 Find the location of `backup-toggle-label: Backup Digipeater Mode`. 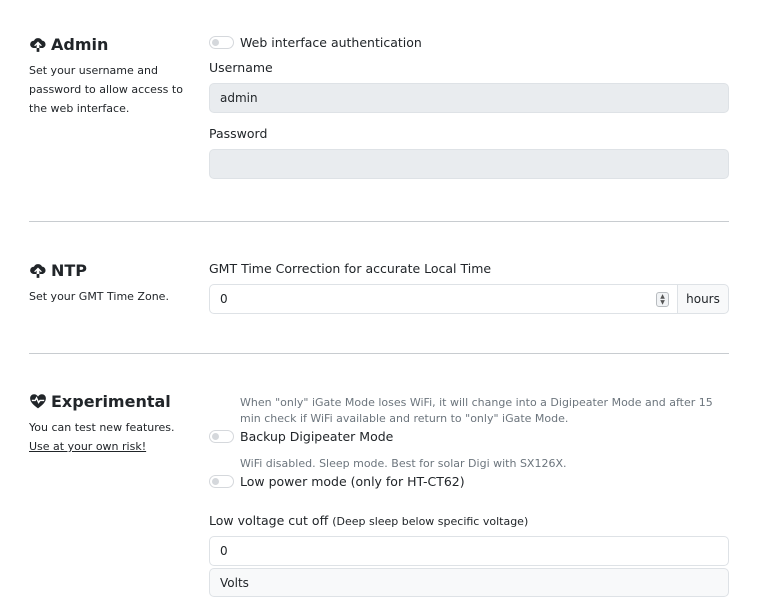

backup-toggle-label: Backup Digipeater Mode is located at coordinates (317, 436).